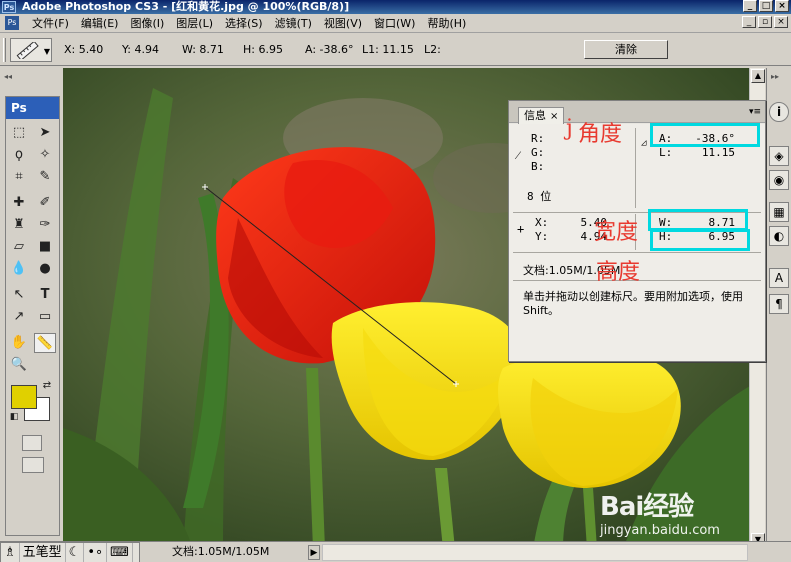 The height and width of the screenshot is (562, 791). I want to click on menu-help: 帮助(H), so click(446, 23).